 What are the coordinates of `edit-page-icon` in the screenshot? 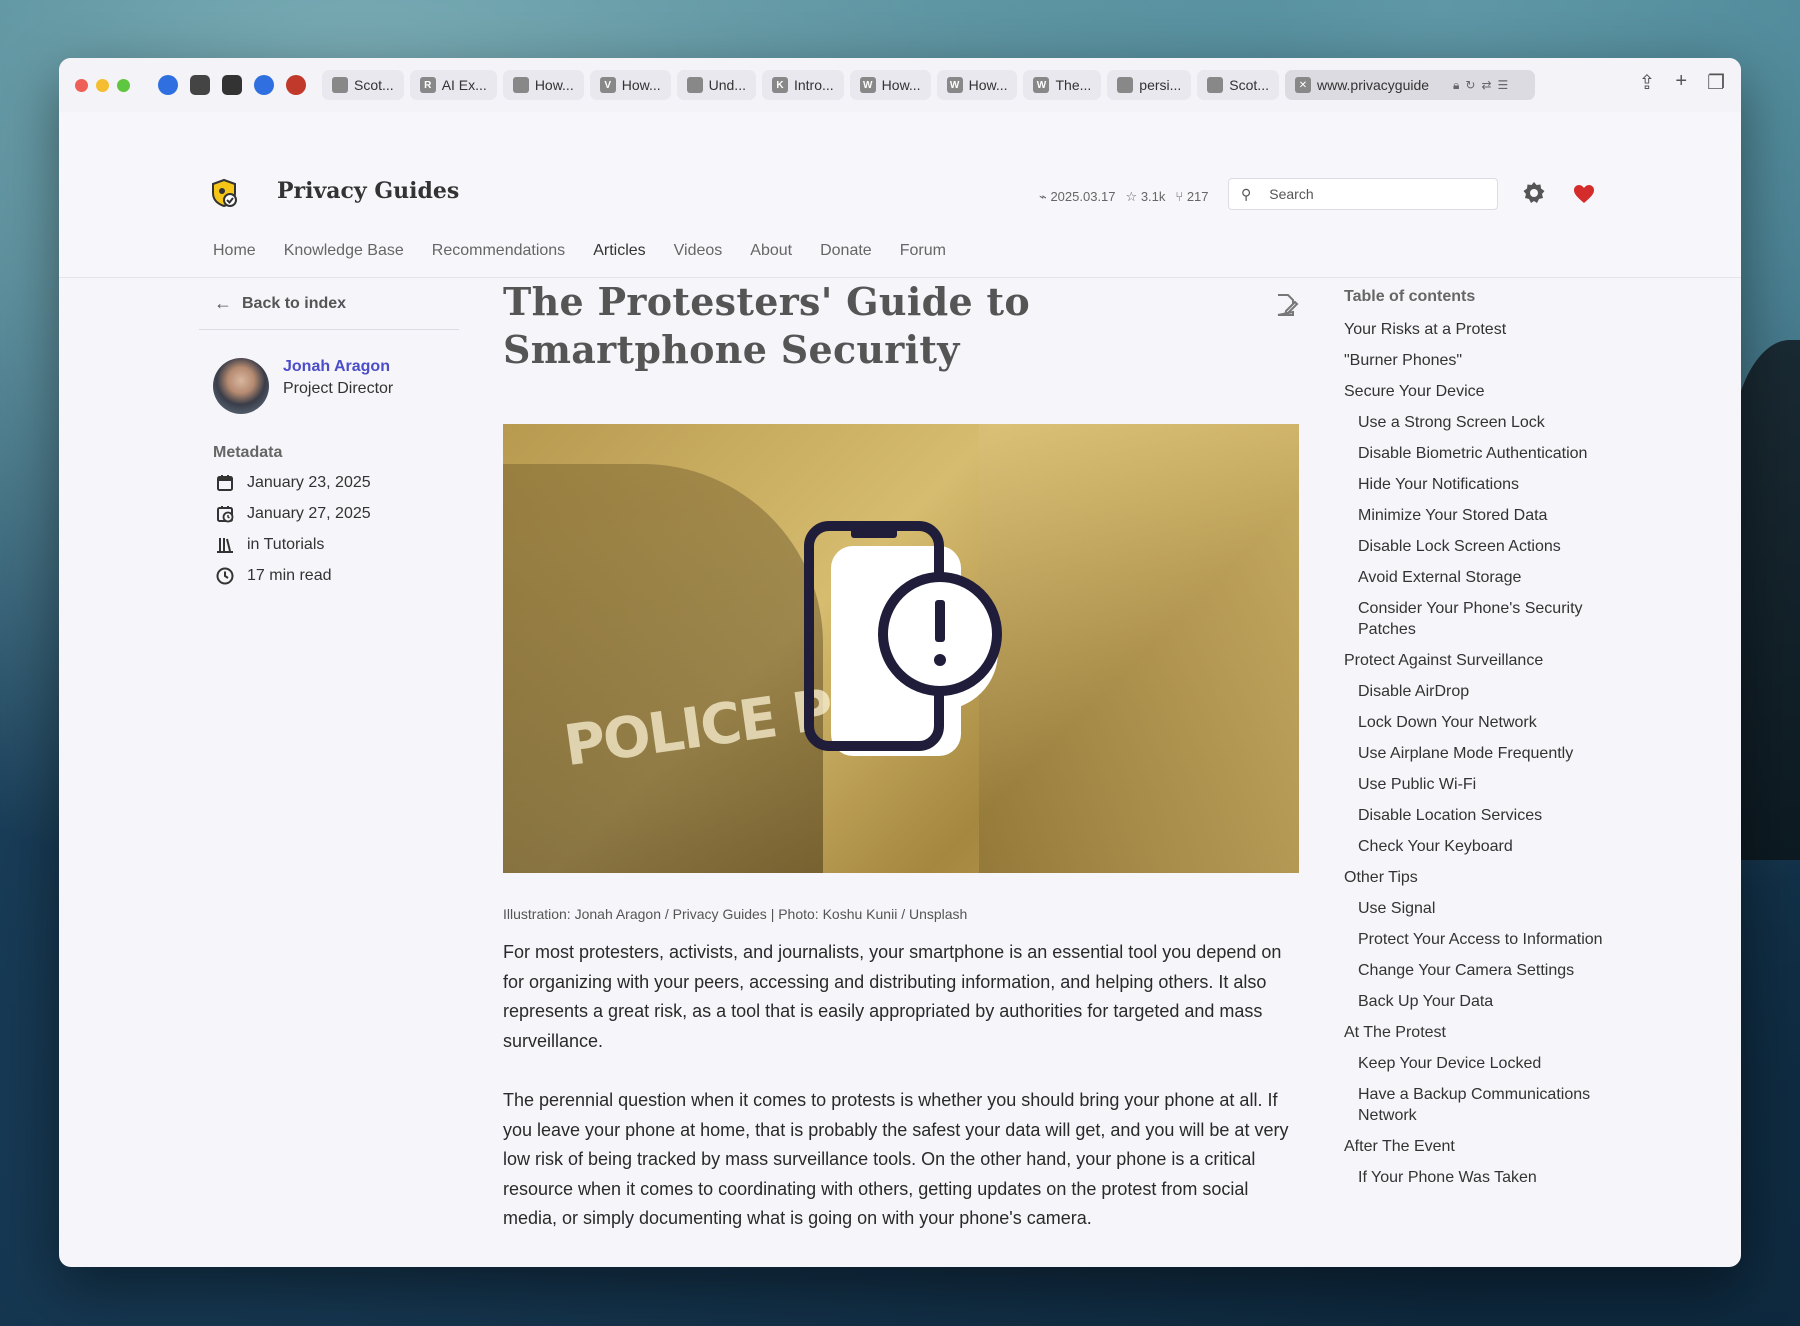 It's located at (1286, 305).